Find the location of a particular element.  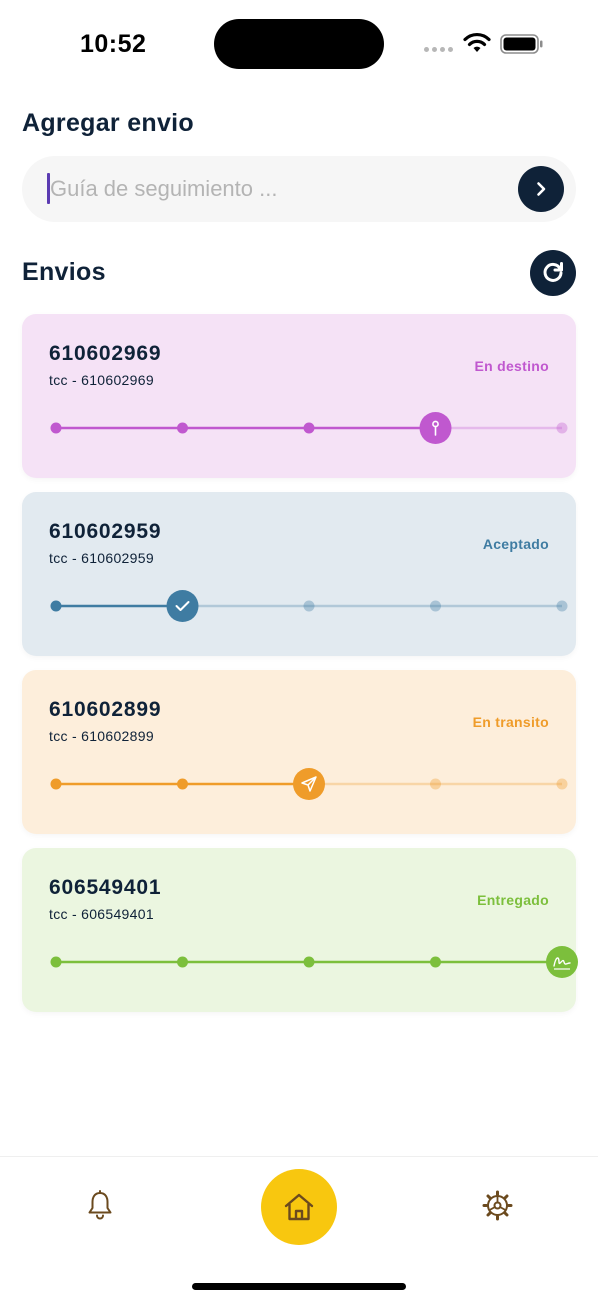

refresh-icon is located at coordinates (553, 272).